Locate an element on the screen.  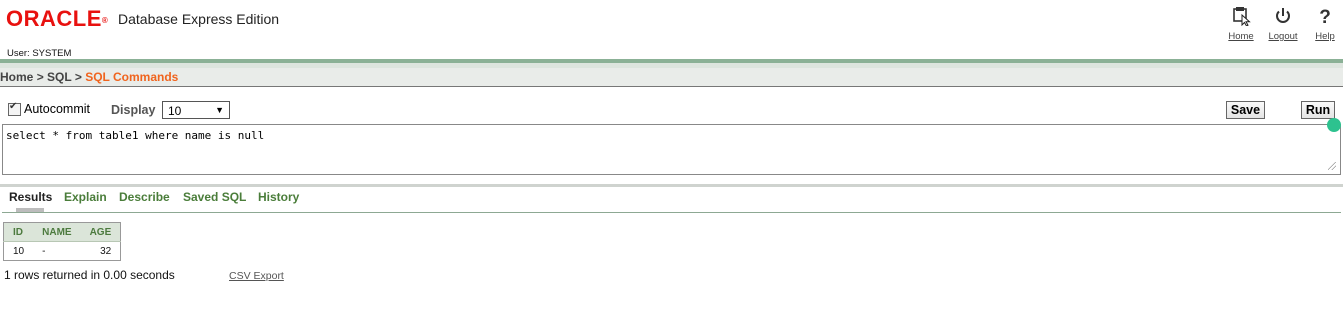
help-nav: ? Help is located at coordinates (1325, 24).